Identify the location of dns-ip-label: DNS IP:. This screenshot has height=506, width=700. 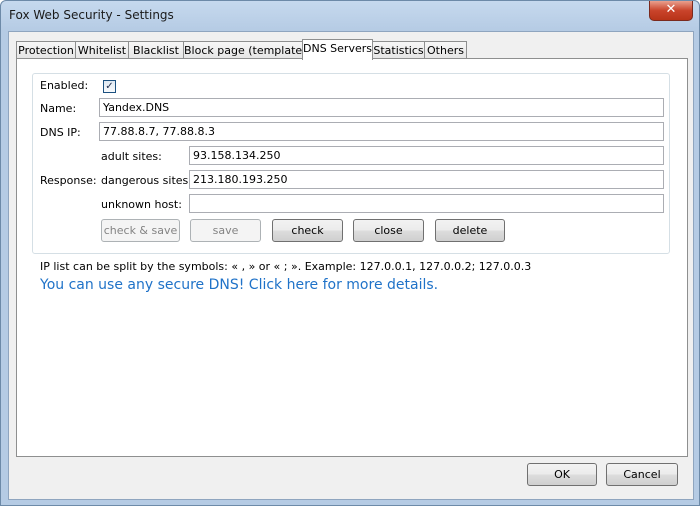
(60, 132).